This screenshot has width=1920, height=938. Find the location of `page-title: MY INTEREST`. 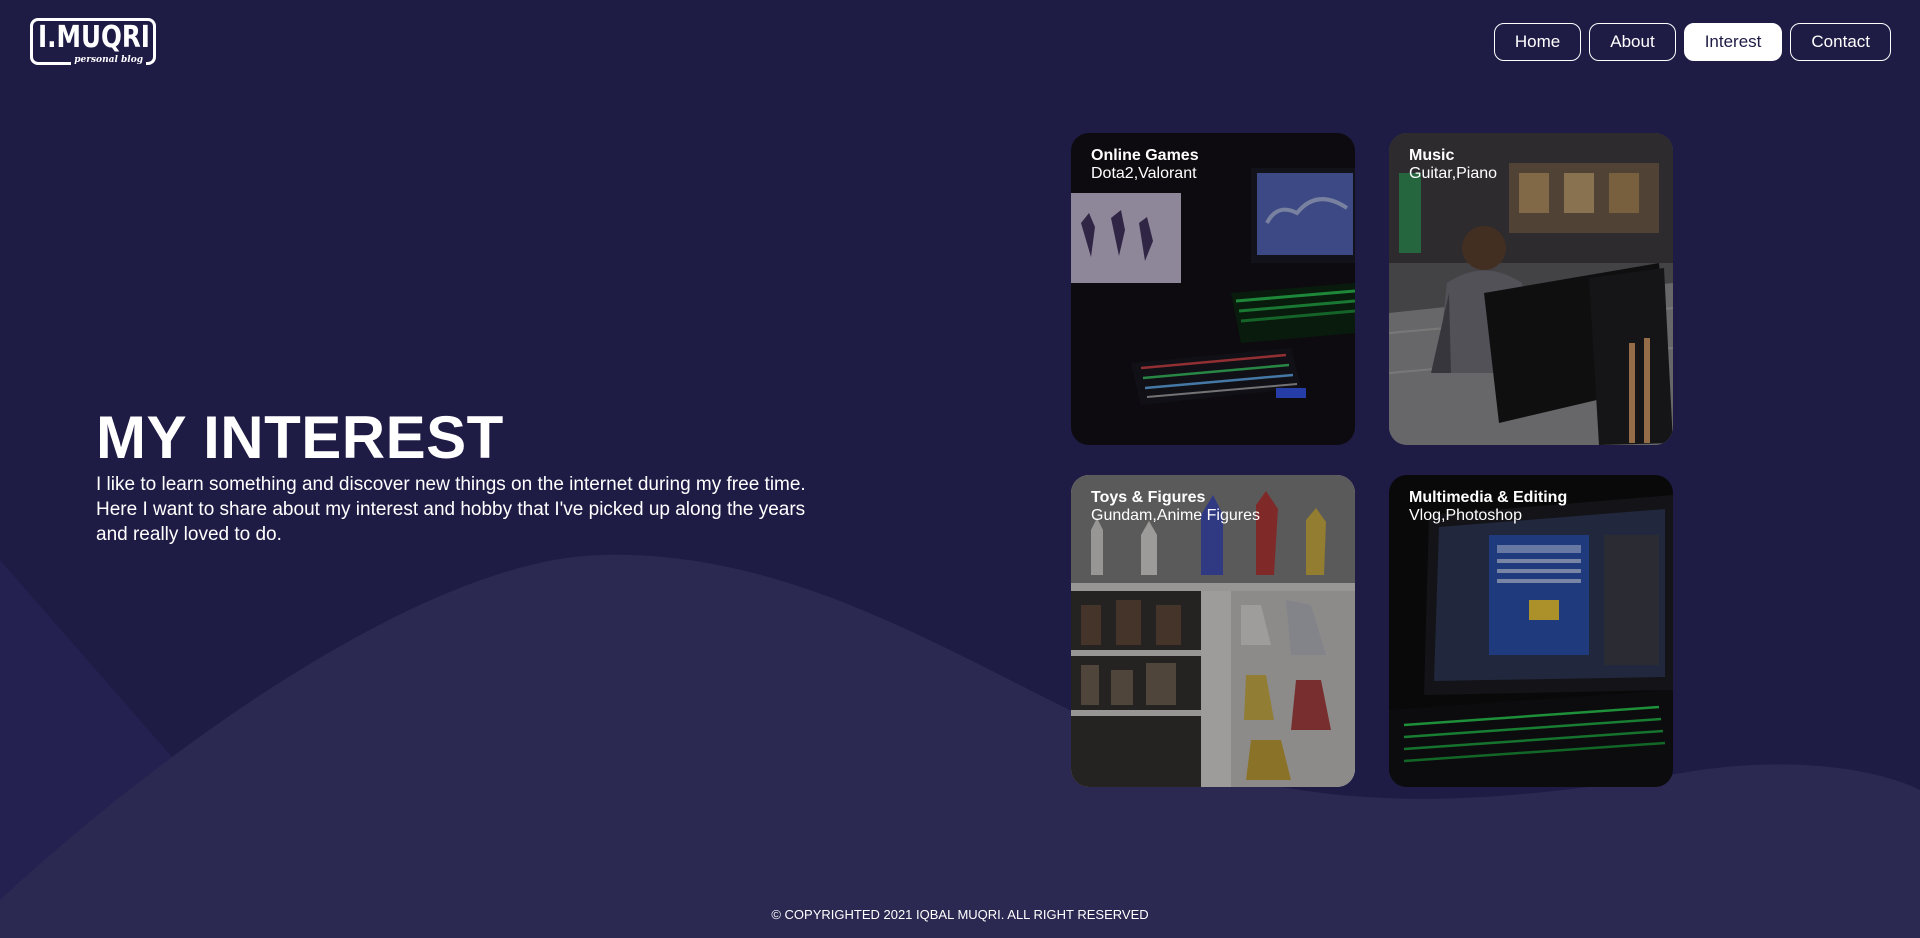

page-title: MY INTEREST is located at coordinates (300, 437).